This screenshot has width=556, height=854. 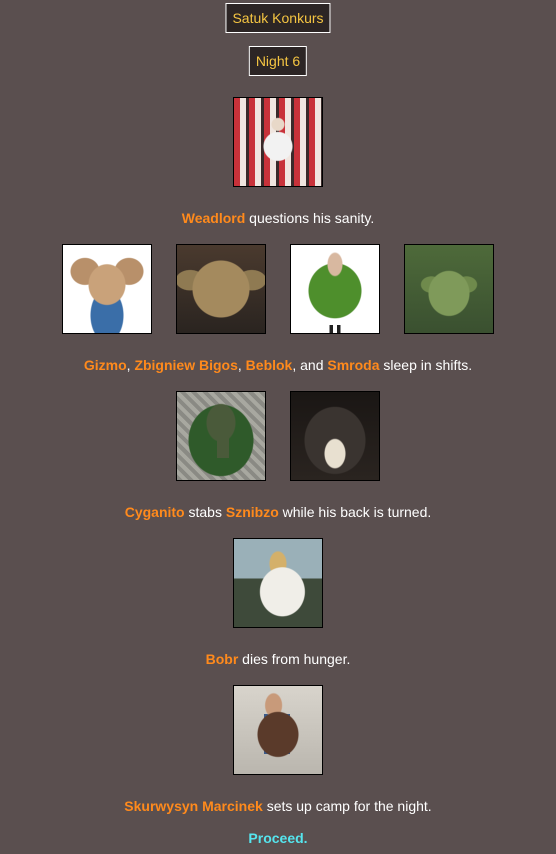 I want to click on player-name: Zbigniew Bigos, so click(x=186, y=365).